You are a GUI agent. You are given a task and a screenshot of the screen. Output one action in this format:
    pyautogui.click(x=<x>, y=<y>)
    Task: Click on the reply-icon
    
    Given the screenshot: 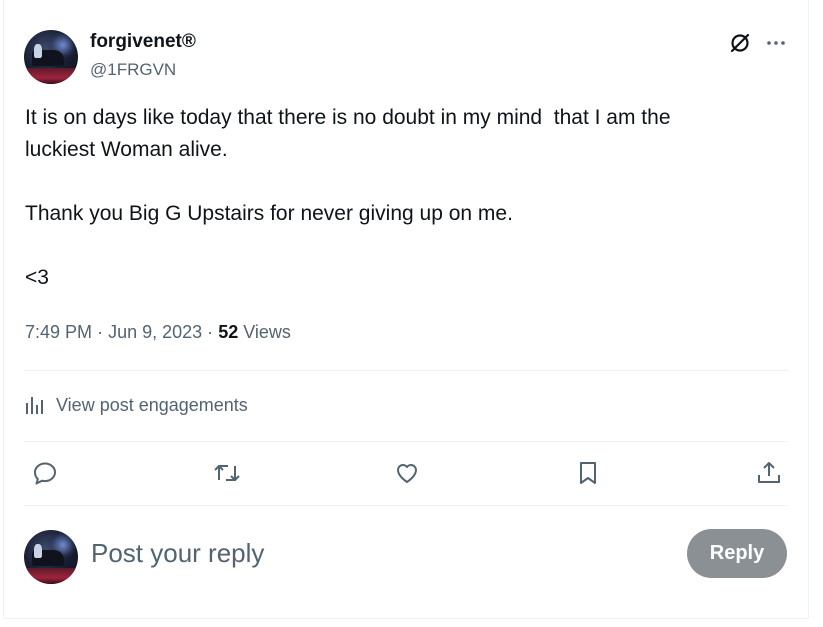 What is the action you would take?
    pyautogui.click(x=45, y=473)
    